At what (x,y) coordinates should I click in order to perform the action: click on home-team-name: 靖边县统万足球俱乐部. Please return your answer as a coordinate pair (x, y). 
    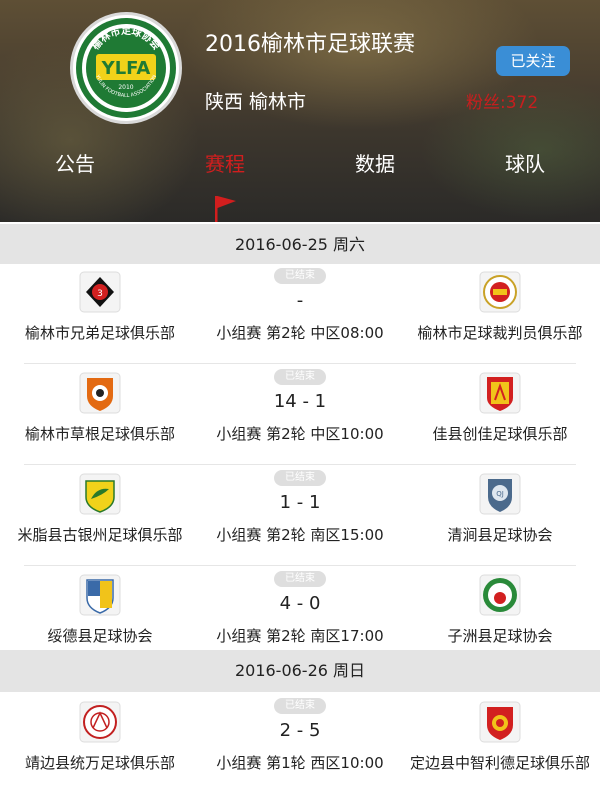
    Looking at the image, I should click on (100, 762).